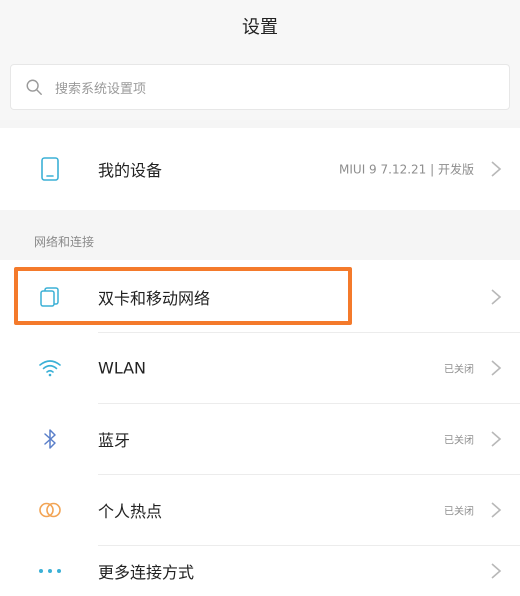 The image size is (520, 596). I want to click on network-item-dual-sim: 双卡和移动网络, so click(260, 297).